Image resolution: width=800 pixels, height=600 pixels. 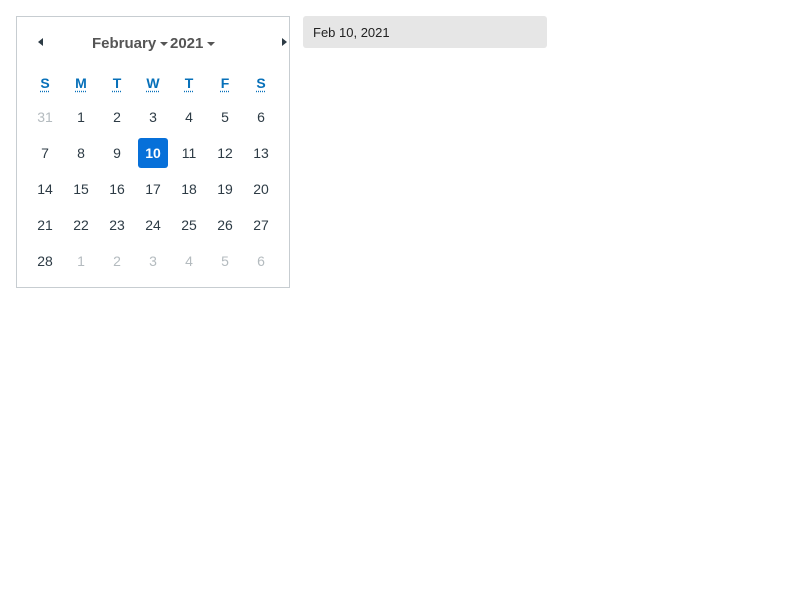 I want to click on calendar-header: February 2021, so click(x=153, y=42).